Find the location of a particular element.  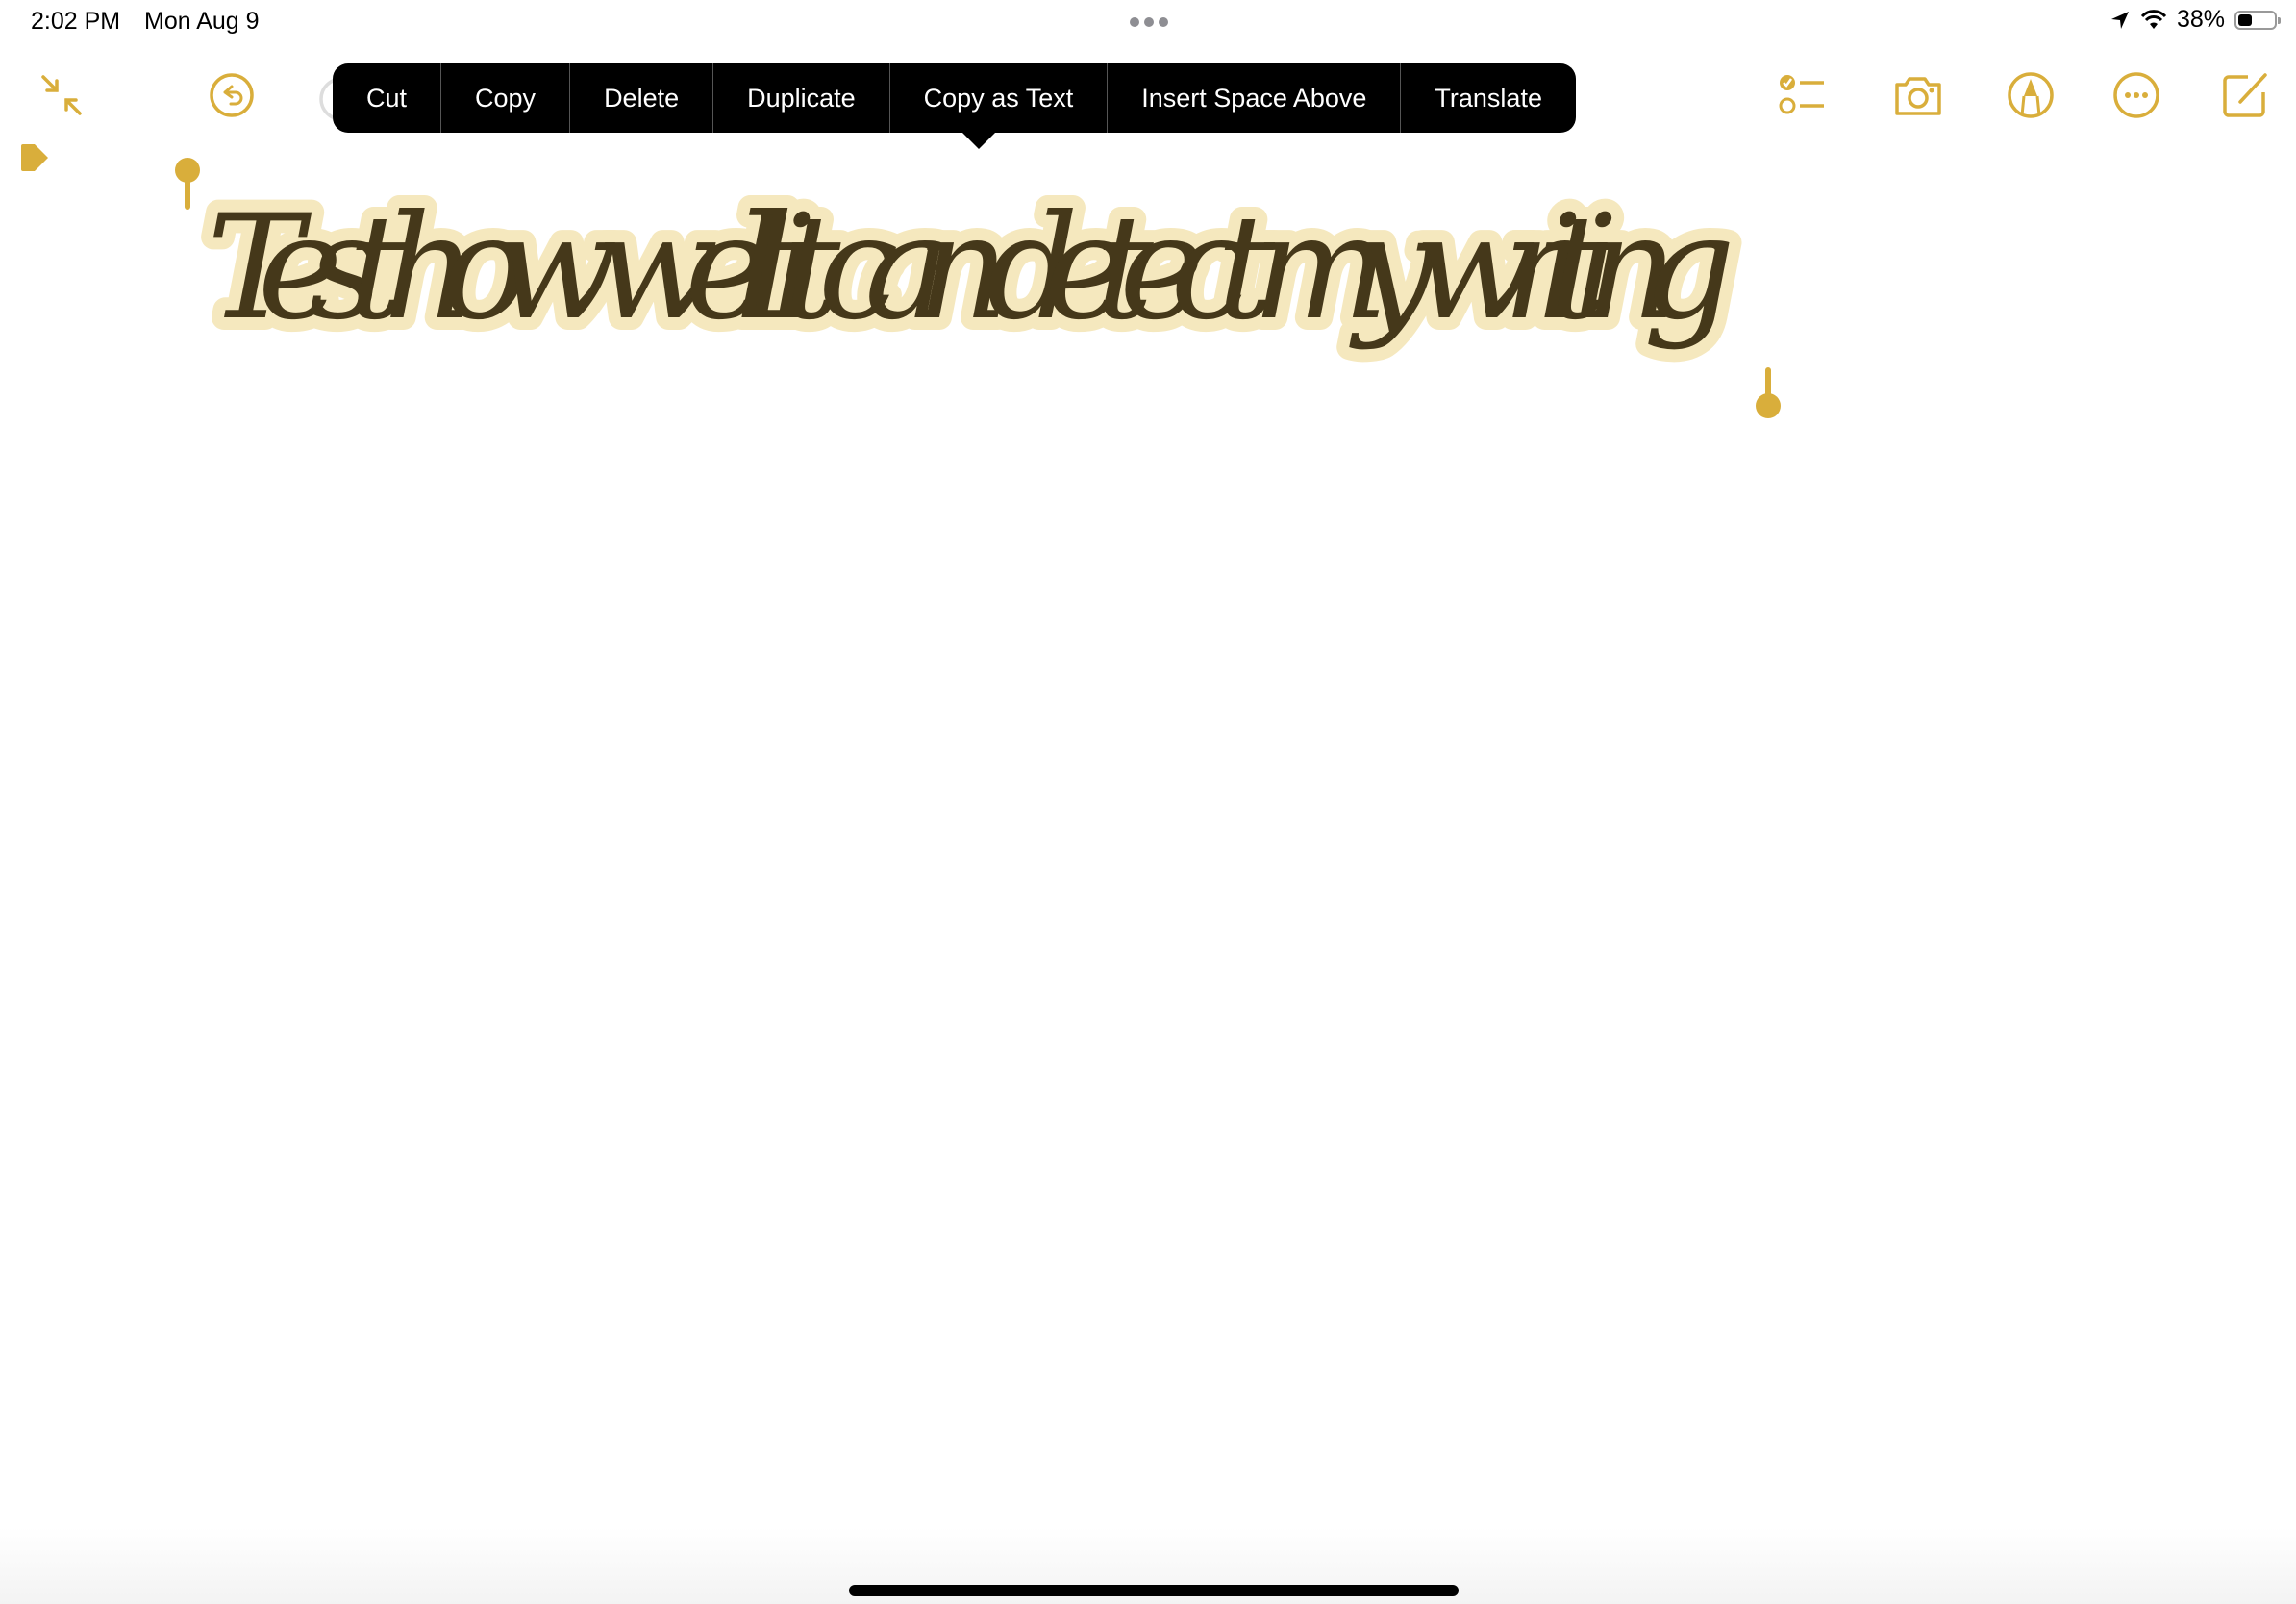

checklist-button is located at coordinates (1804, 95).